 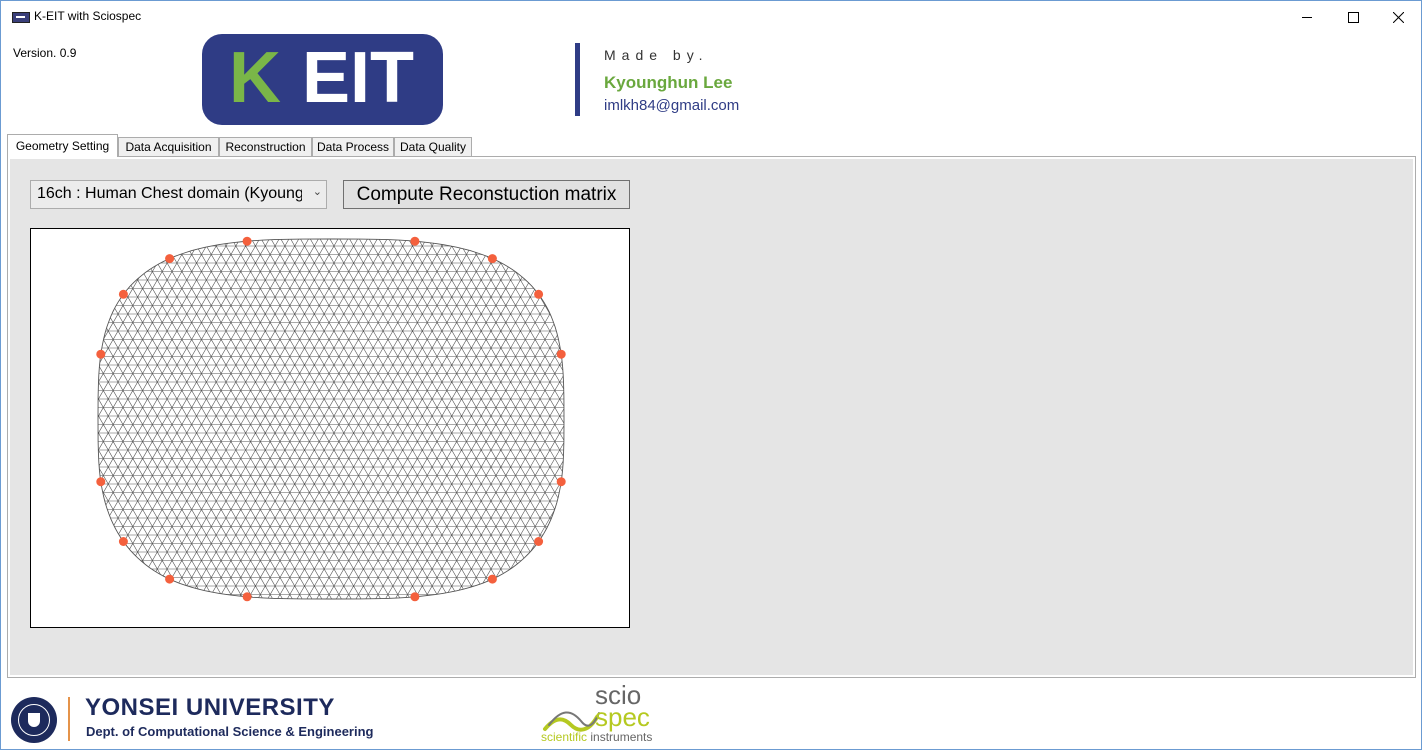 I want to click on footer-divider, so click(x=69, y=719).